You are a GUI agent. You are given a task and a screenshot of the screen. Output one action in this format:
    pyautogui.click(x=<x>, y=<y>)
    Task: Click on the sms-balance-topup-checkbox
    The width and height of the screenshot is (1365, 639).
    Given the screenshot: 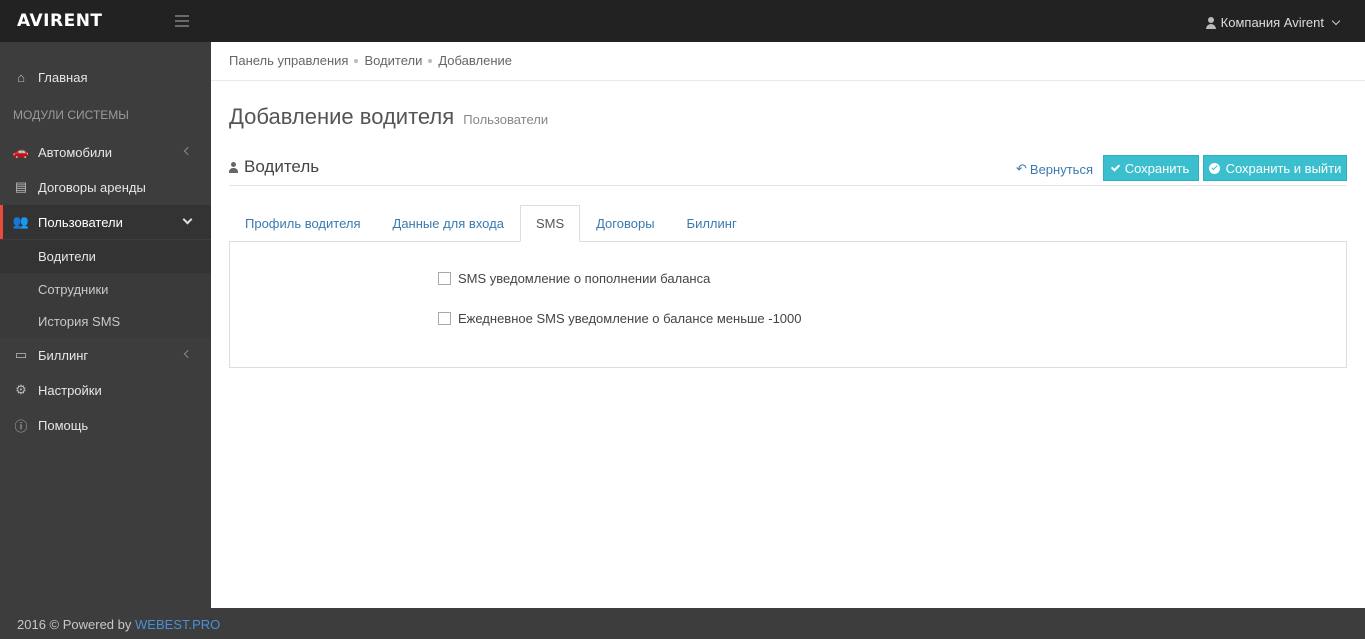 What is the action you would take?
    pyautogui.click(x=444, y=278)
    